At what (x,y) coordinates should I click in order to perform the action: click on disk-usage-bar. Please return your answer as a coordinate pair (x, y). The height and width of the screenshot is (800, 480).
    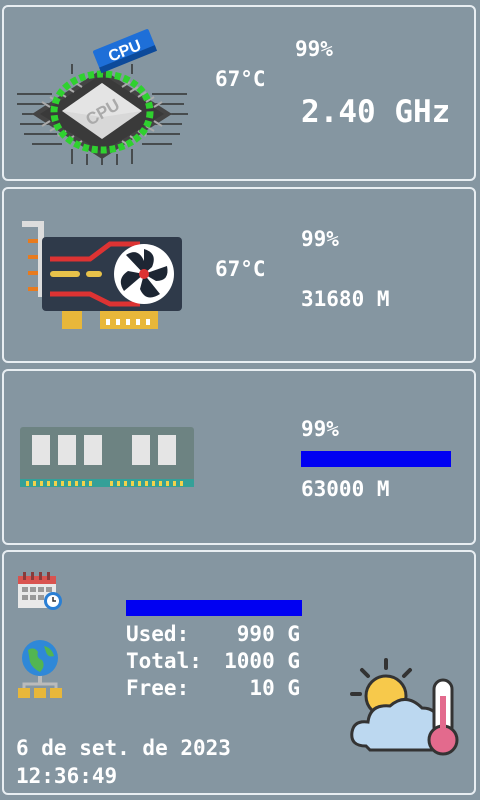
    Looking at the image, I should click on (214, 608).